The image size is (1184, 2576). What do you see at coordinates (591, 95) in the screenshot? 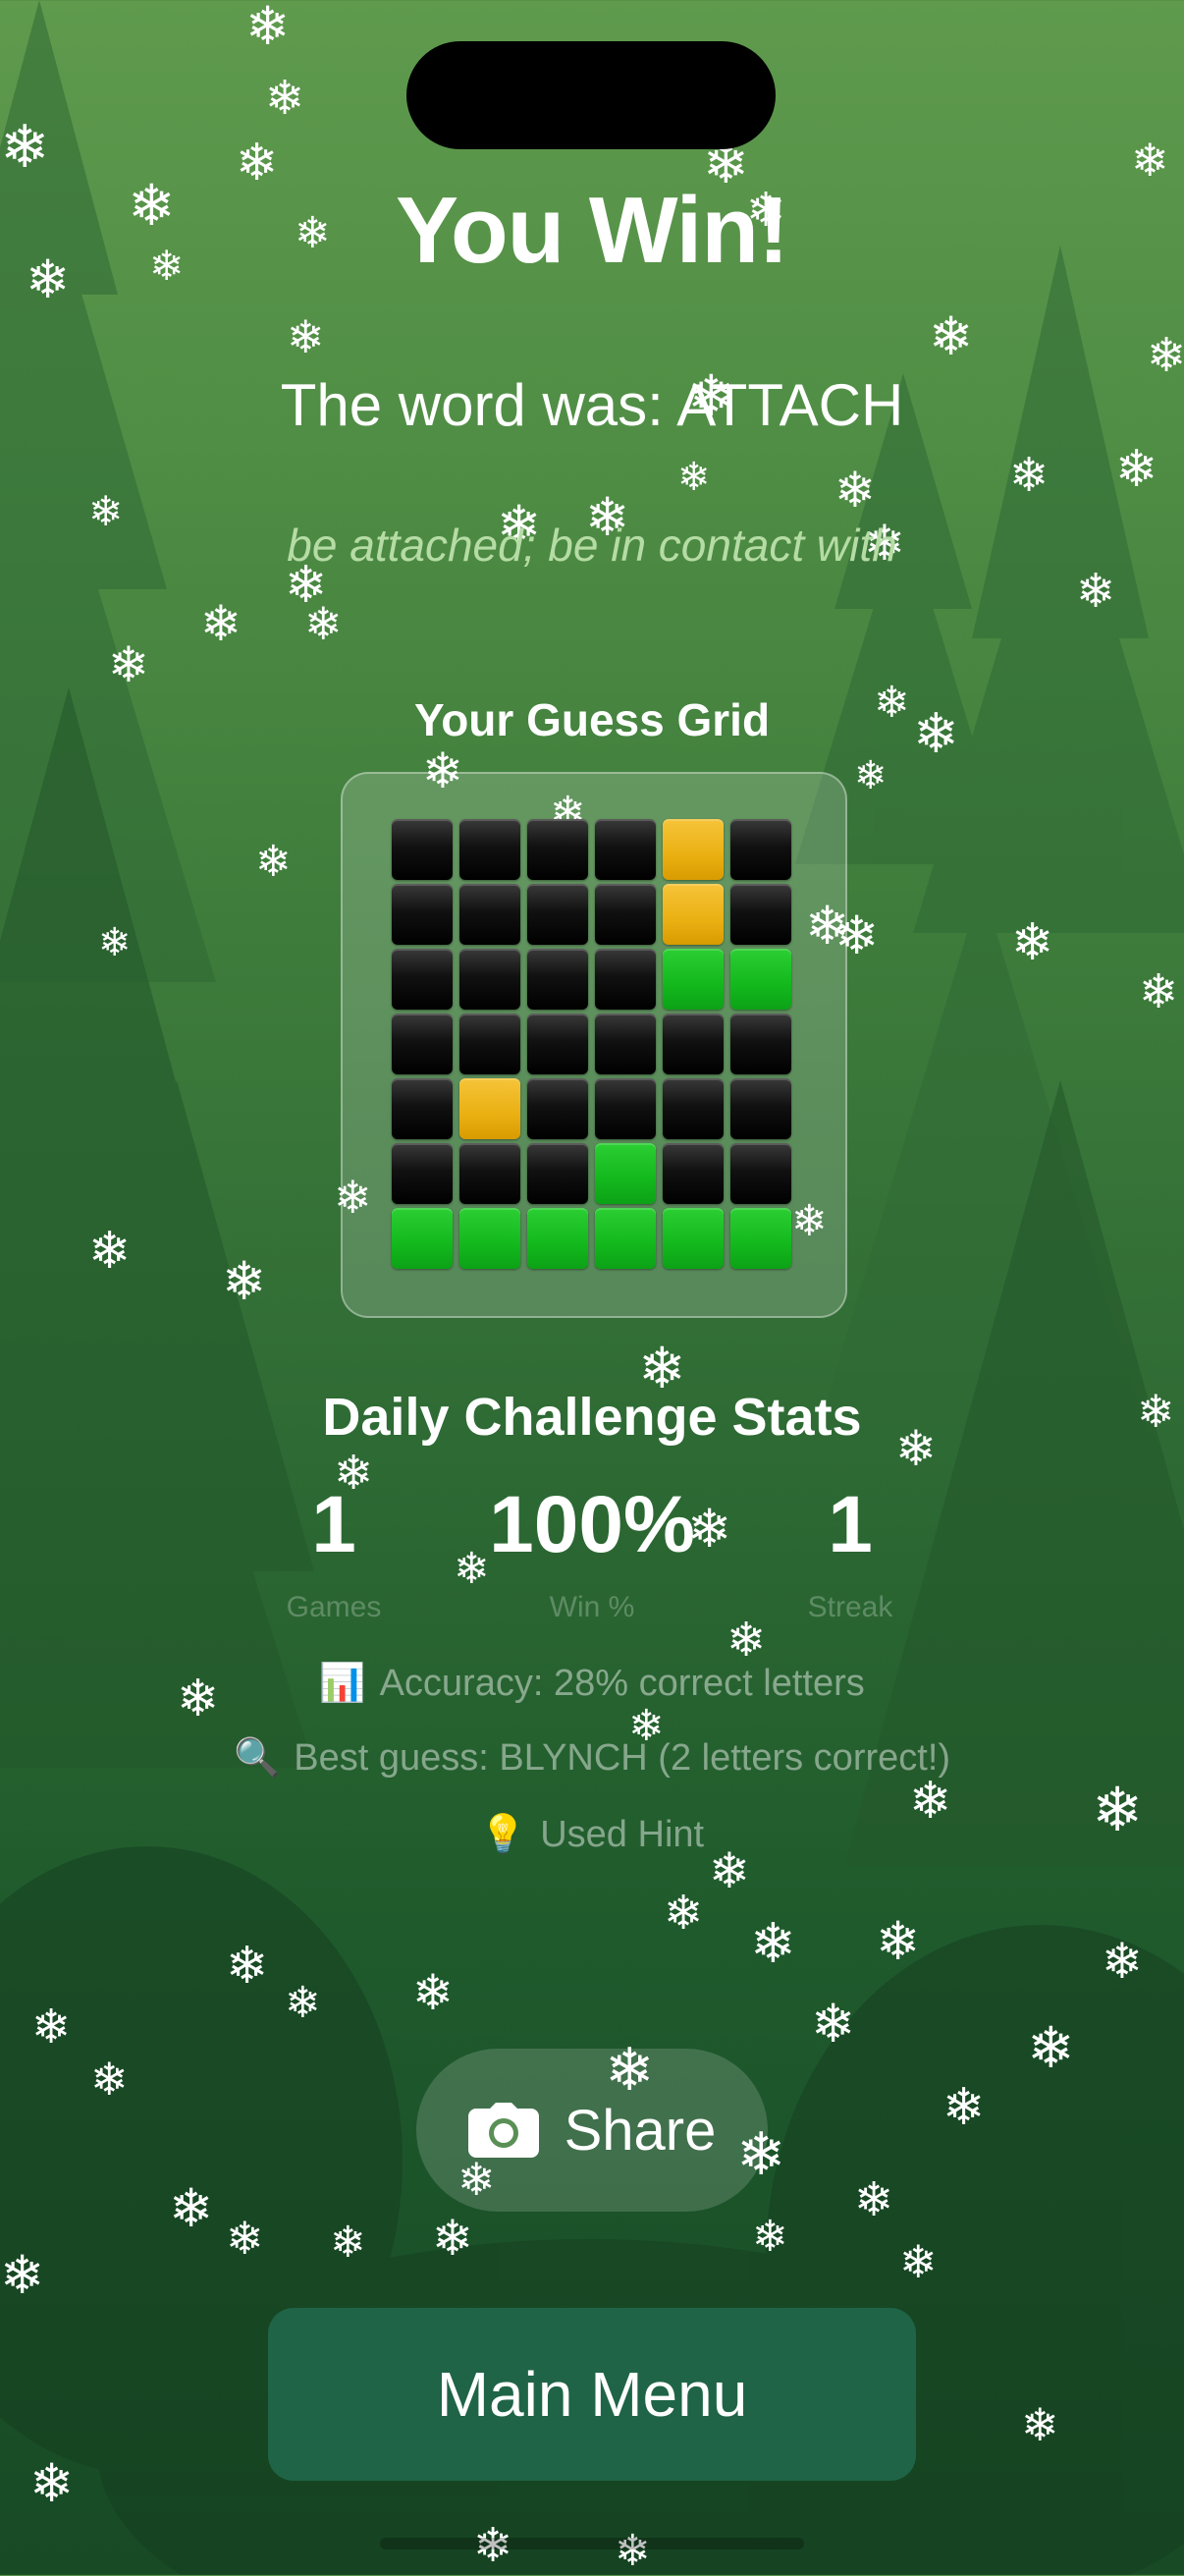
I see `dynamic-island` at bounding box center [591, 95].